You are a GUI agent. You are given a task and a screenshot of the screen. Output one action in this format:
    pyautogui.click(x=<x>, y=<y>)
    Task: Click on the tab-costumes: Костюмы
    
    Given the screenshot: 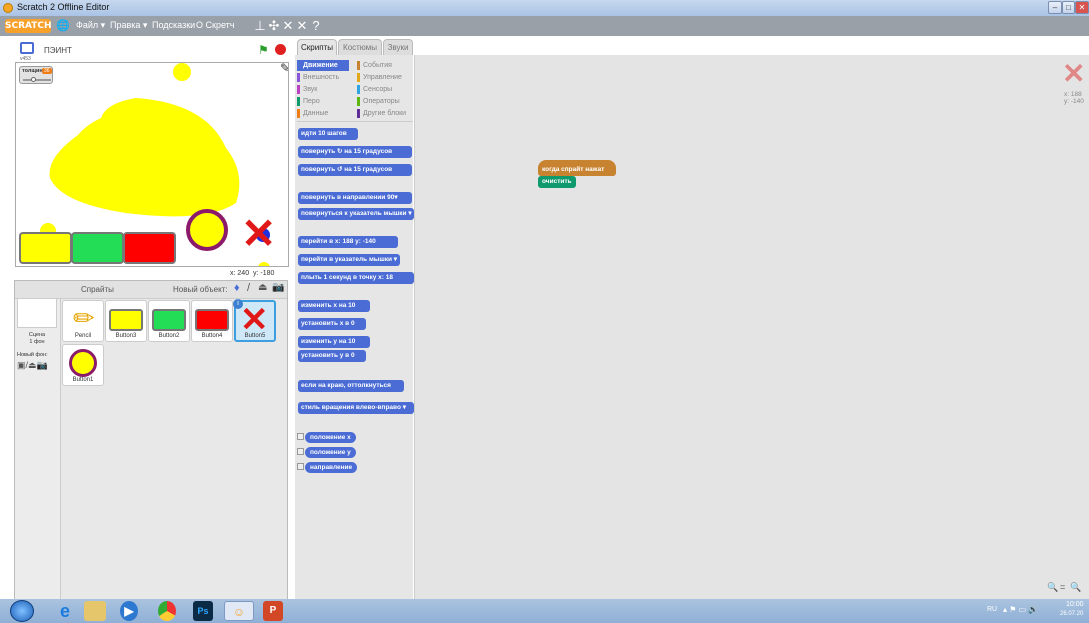 What is the action you would take?
    pyautogui.click(x=360, y=47)
    